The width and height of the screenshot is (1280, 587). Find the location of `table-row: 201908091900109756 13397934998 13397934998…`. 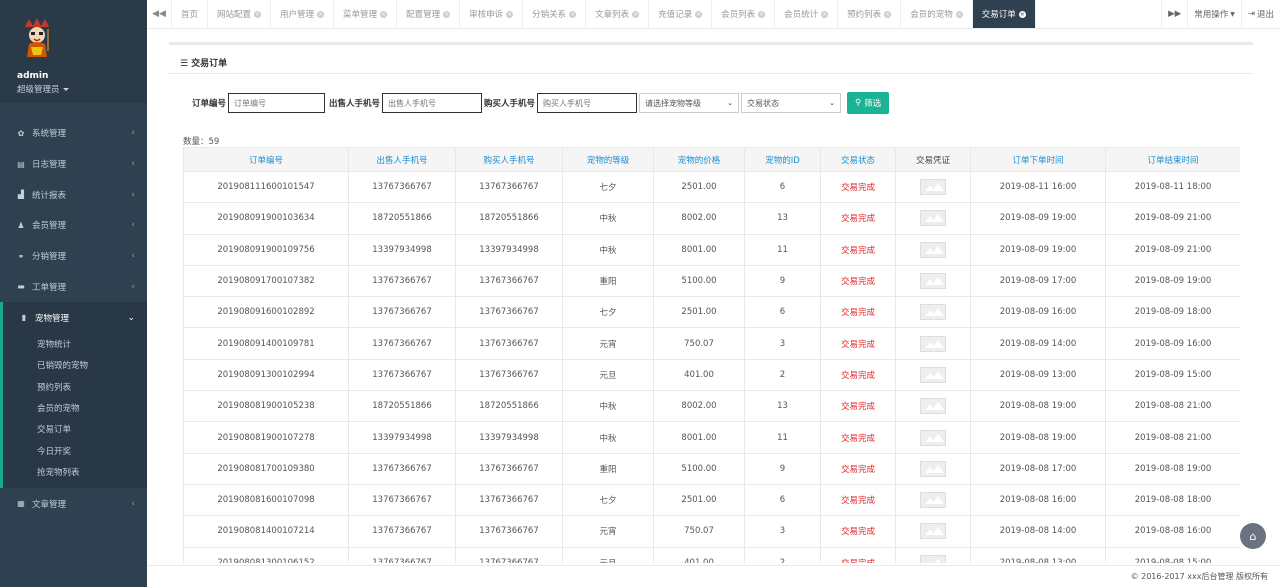

table-row: 201908091900109756 13397934998 13397934998… is located at coordinates (711, 249).